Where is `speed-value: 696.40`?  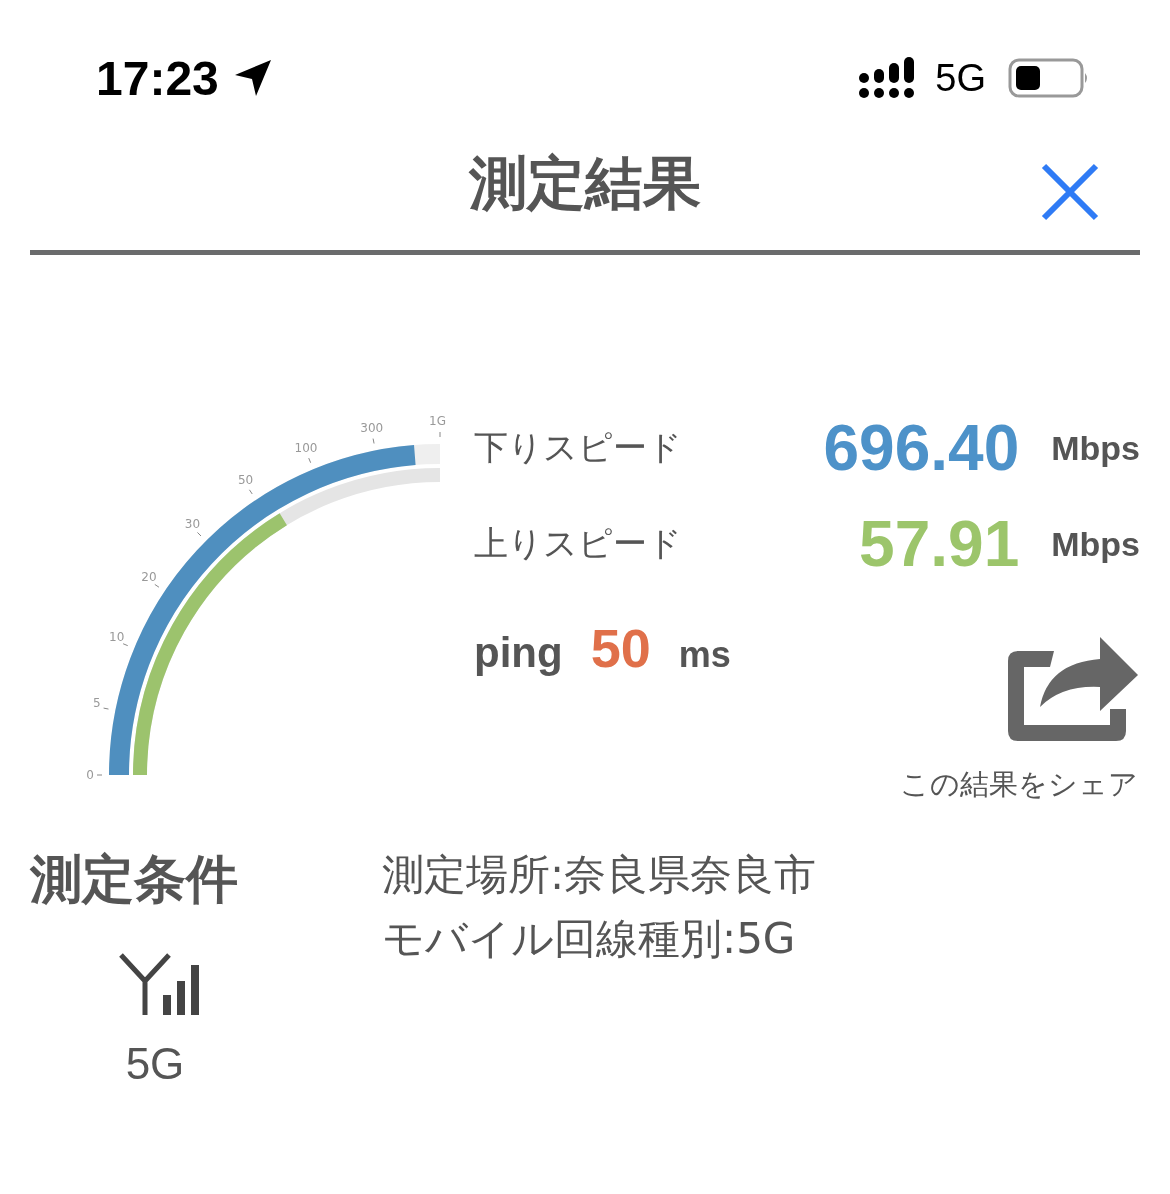 speed-value: 696.40 is located at coordinates (921, 448).